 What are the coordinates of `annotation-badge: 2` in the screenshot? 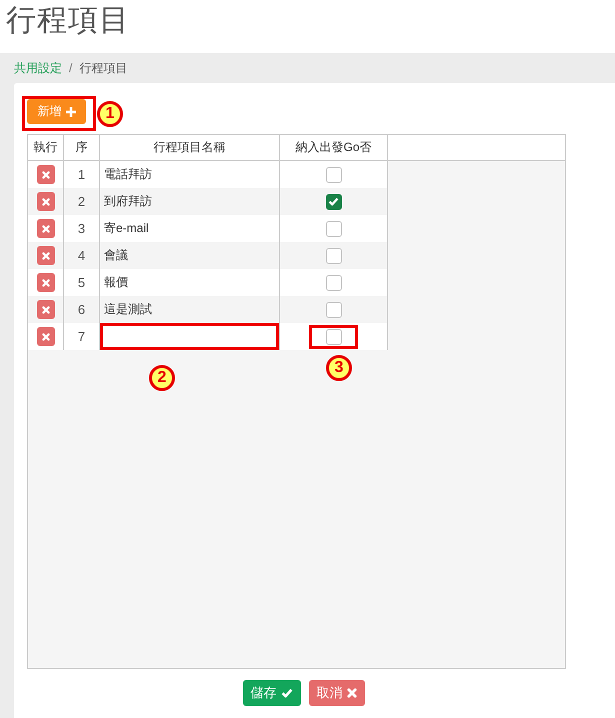 It's located at (162, 378).